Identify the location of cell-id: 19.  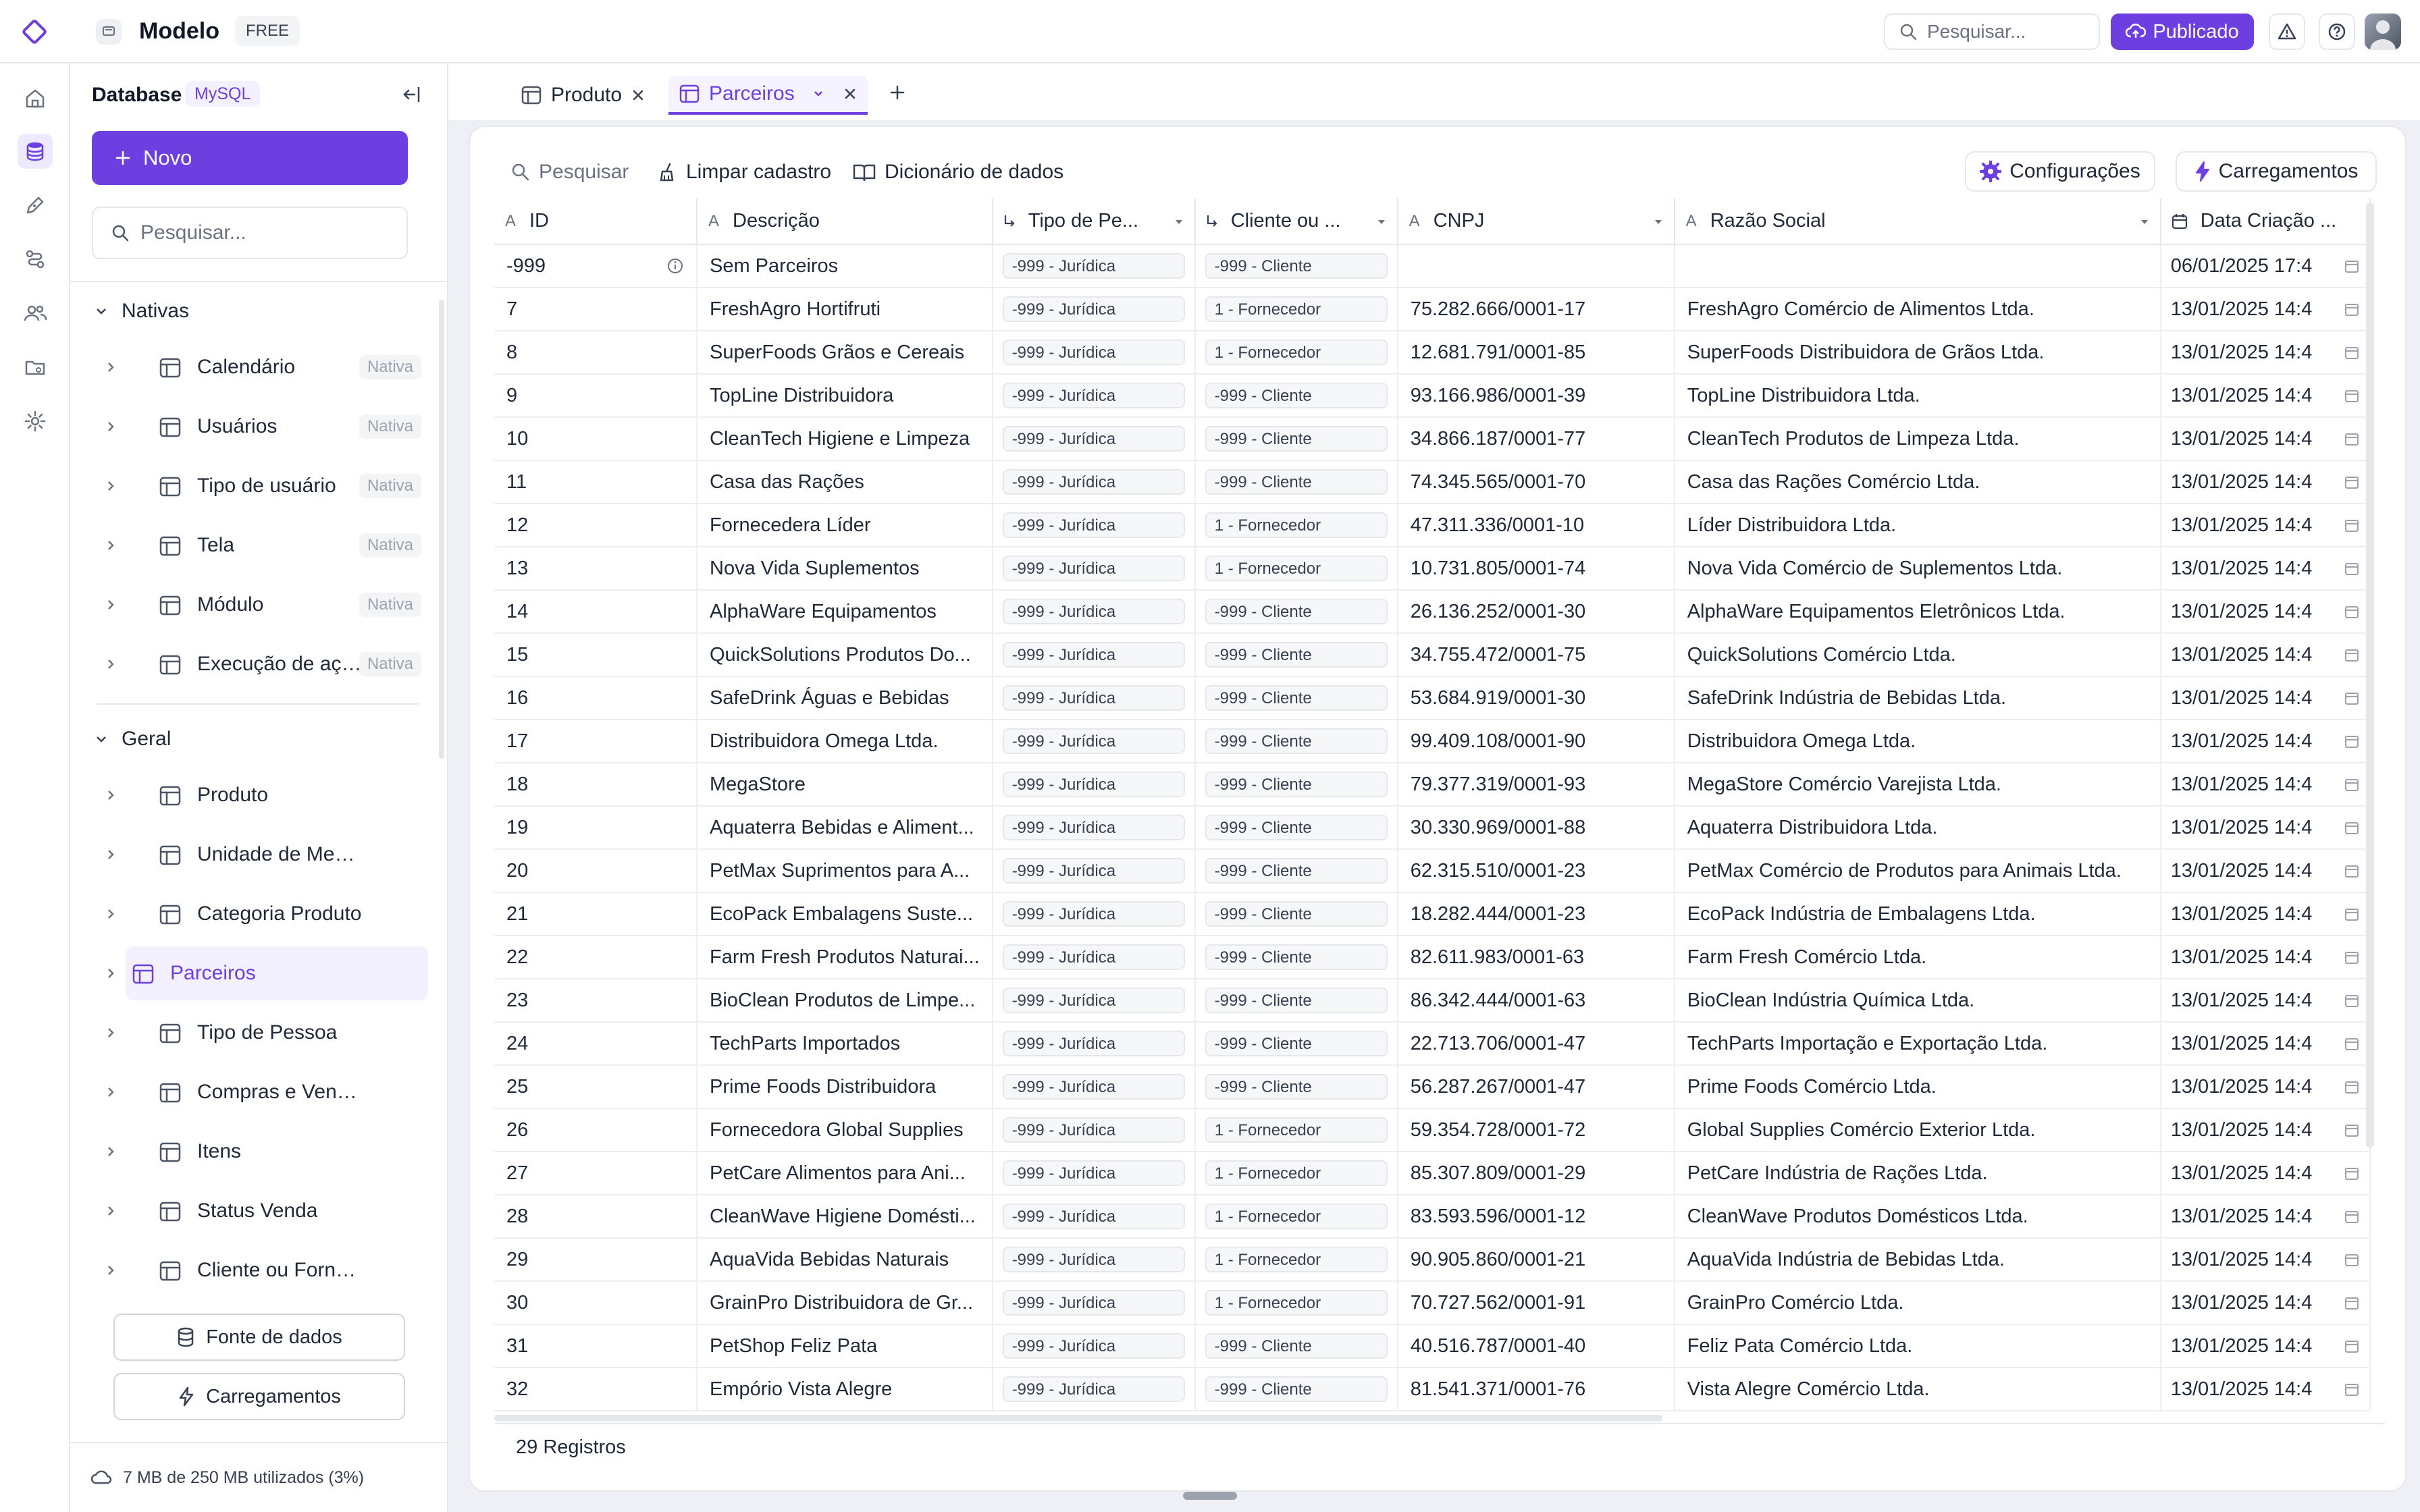
(596, 828).